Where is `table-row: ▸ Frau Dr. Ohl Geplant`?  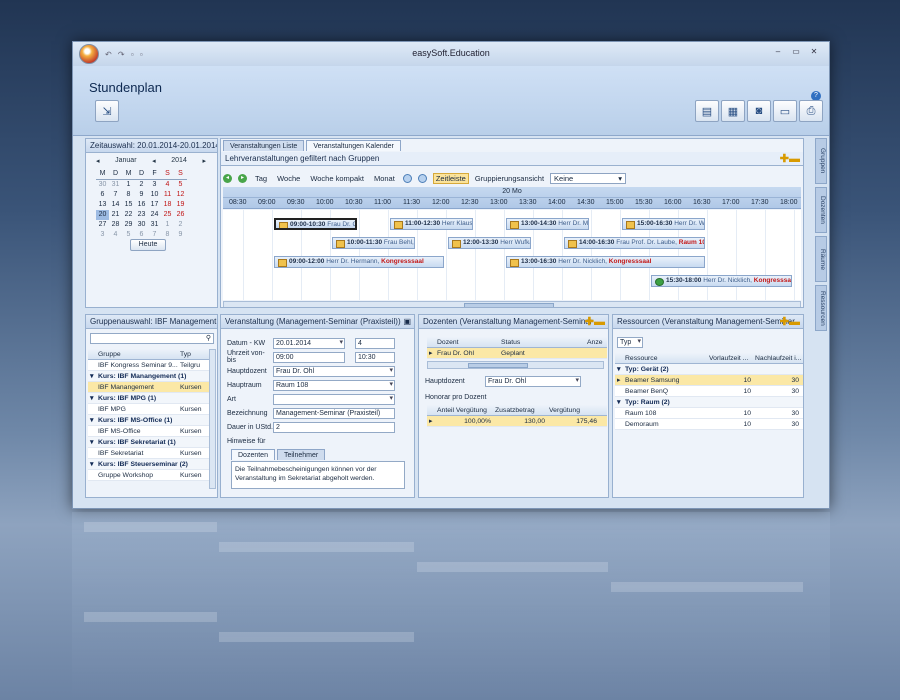 table-row: ▸ Frau Dr. Ohl Geplant is located at coordinates (517, 353).